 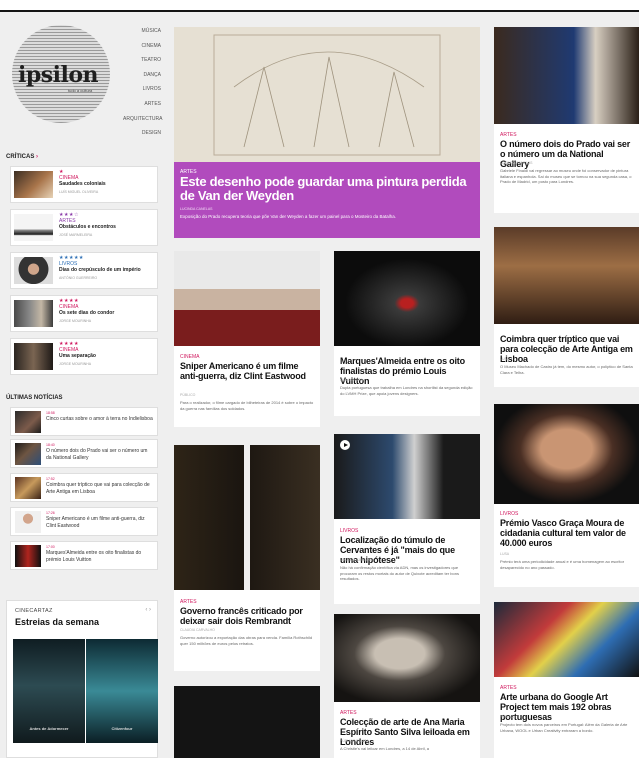 What do you see at coordinates (22, 157) in the screenshot?
I see `criticas-heading: Críticas ›` at bounding box center [22, 157].